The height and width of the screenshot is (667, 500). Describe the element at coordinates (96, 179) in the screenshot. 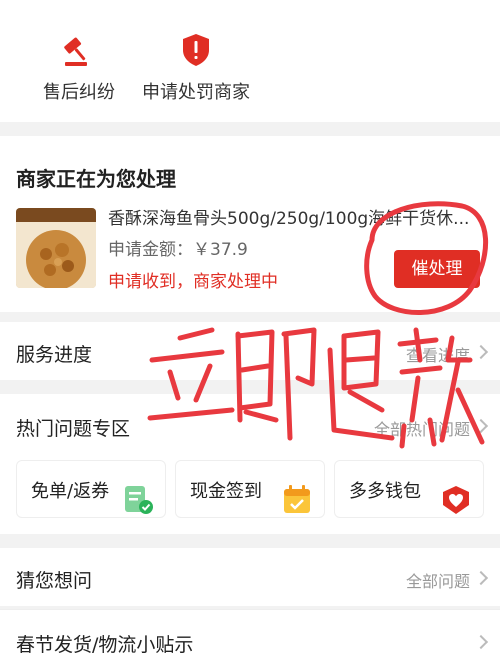

I see `handling-title: 商家正在为您处理` at that location.